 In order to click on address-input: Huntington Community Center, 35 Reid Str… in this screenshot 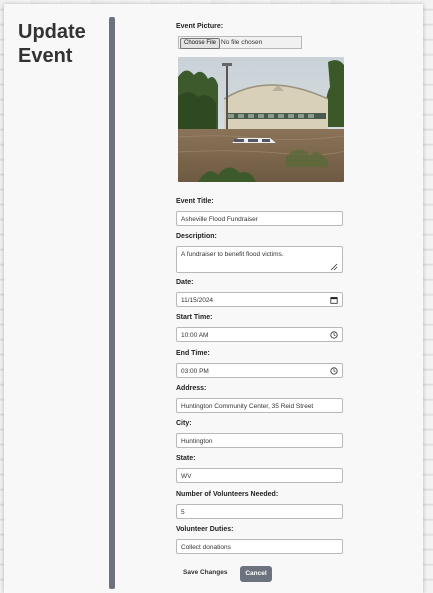, I will do `click(259, 405)`.